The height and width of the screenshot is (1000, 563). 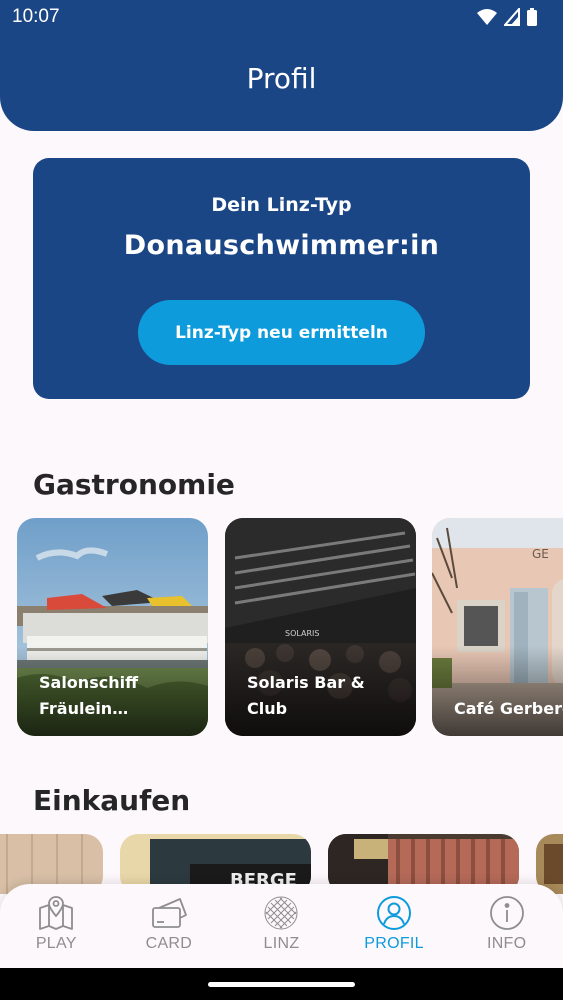 I want to click on card-icon, so click(x=169, y=913).